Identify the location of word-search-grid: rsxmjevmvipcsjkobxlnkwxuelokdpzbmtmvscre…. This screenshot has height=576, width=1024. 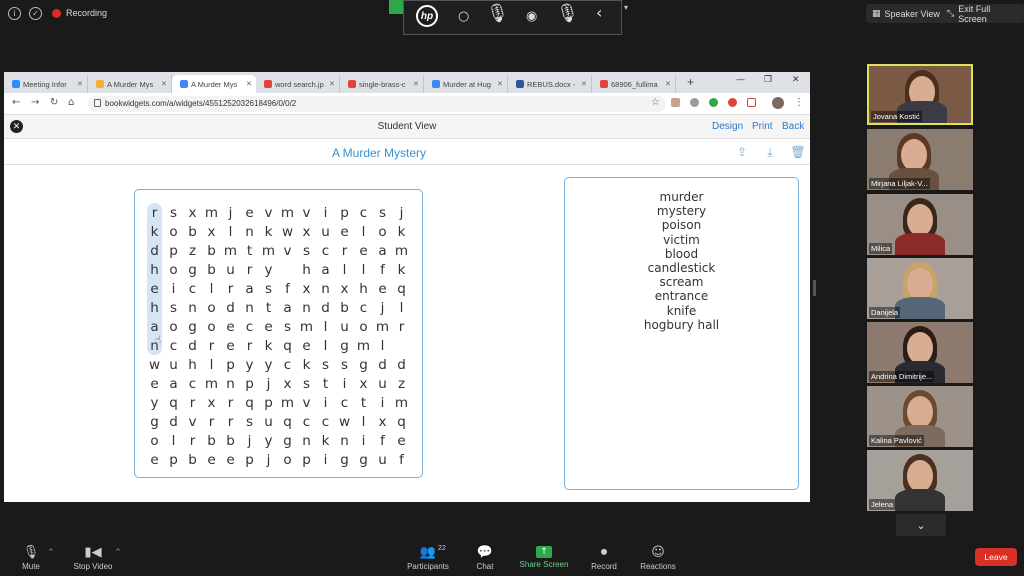
(278, 336).